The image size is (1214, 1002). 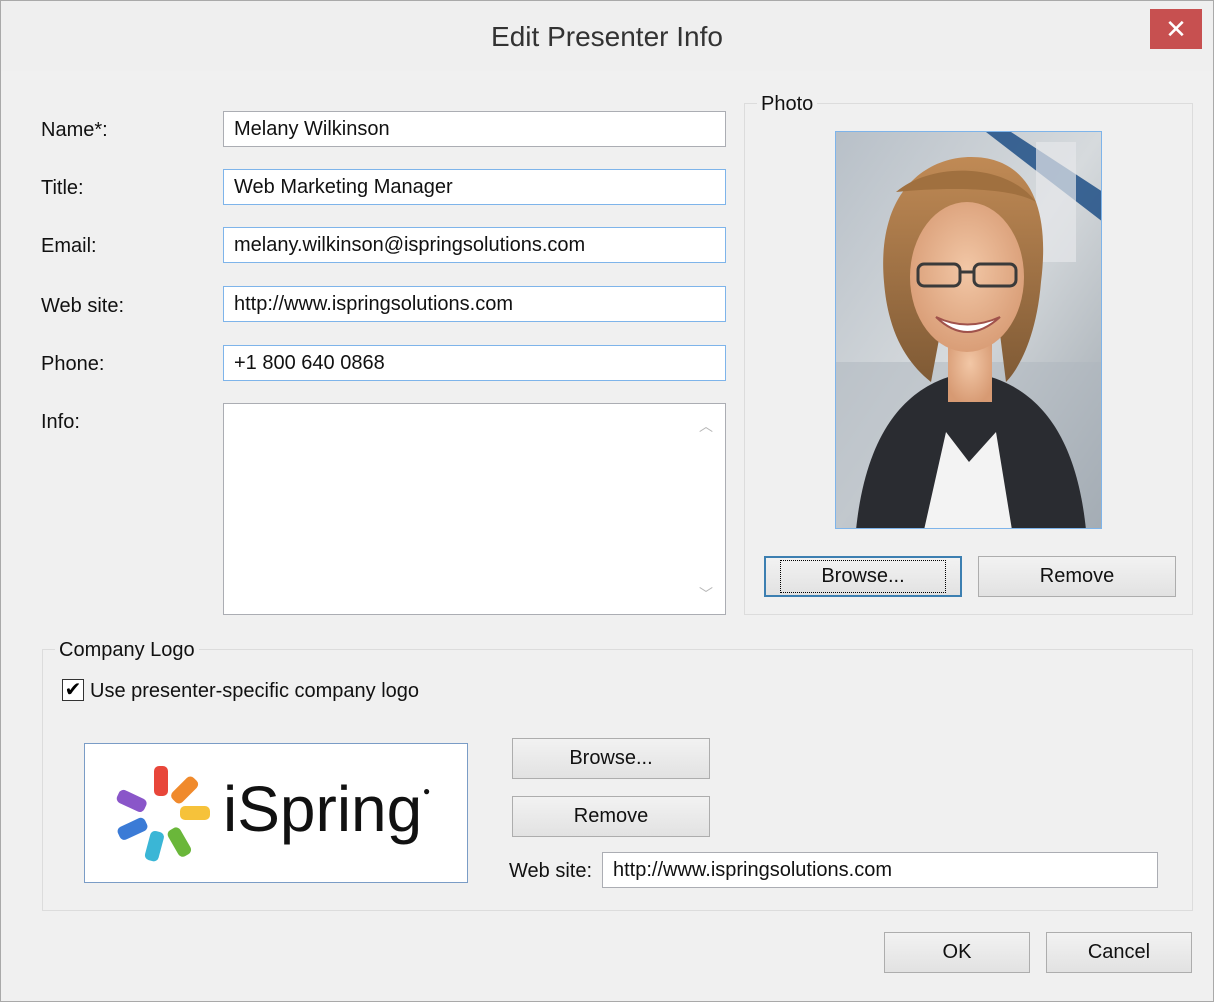 I want to click on use-logo-checkbox: ✔, so click(x=73, y=690).